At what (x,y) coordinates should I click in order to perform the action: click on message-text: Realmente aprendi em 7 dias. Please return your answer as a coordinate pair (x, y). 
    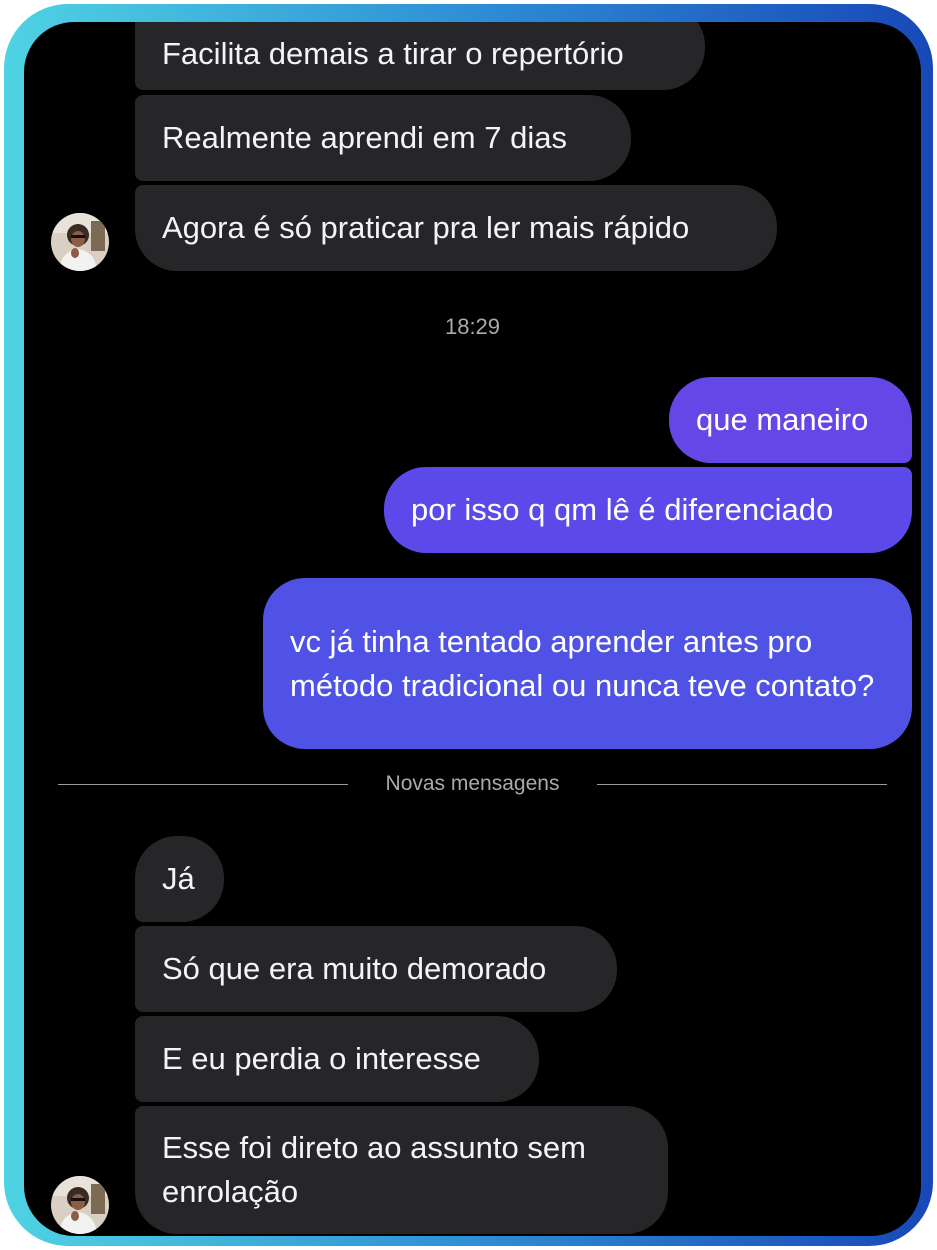
    Looking at the image, I should click on (364, 137).